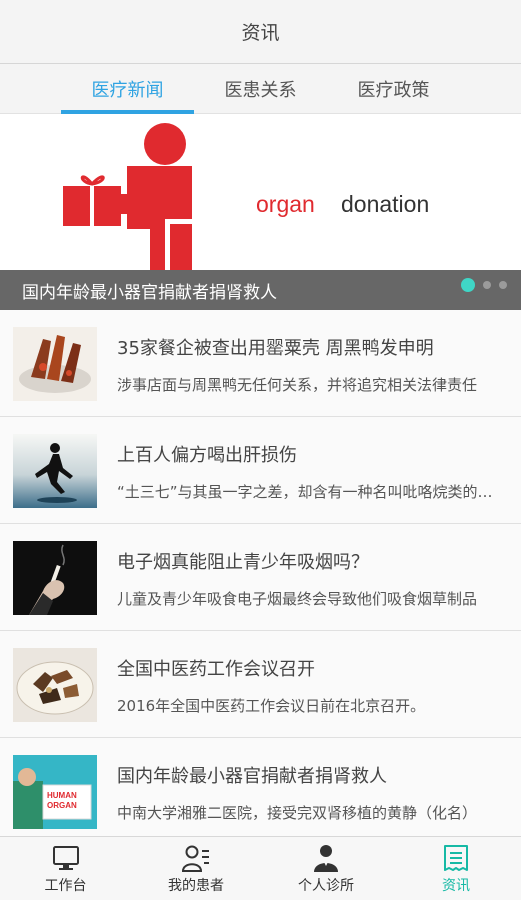 The height and width of the screenshot is (900, 521). I want to click on nav-workbench: 工作台, so click(65, 868).